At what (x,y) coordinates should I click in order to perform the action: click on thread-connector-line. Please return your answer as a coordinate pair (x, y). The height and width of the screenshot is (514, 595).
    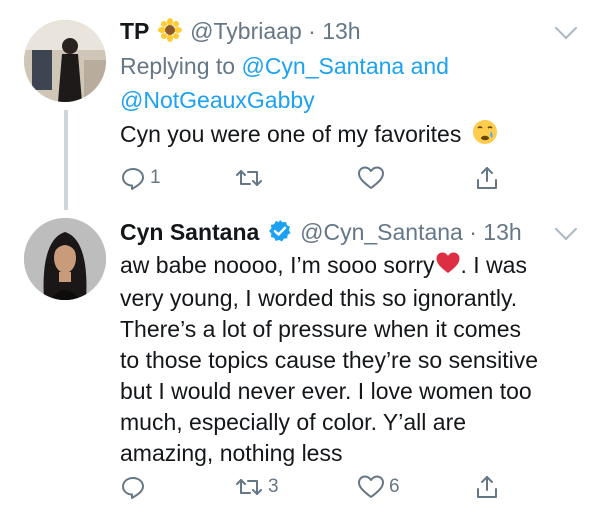
    Looking at the image, I should click on (66, 160).